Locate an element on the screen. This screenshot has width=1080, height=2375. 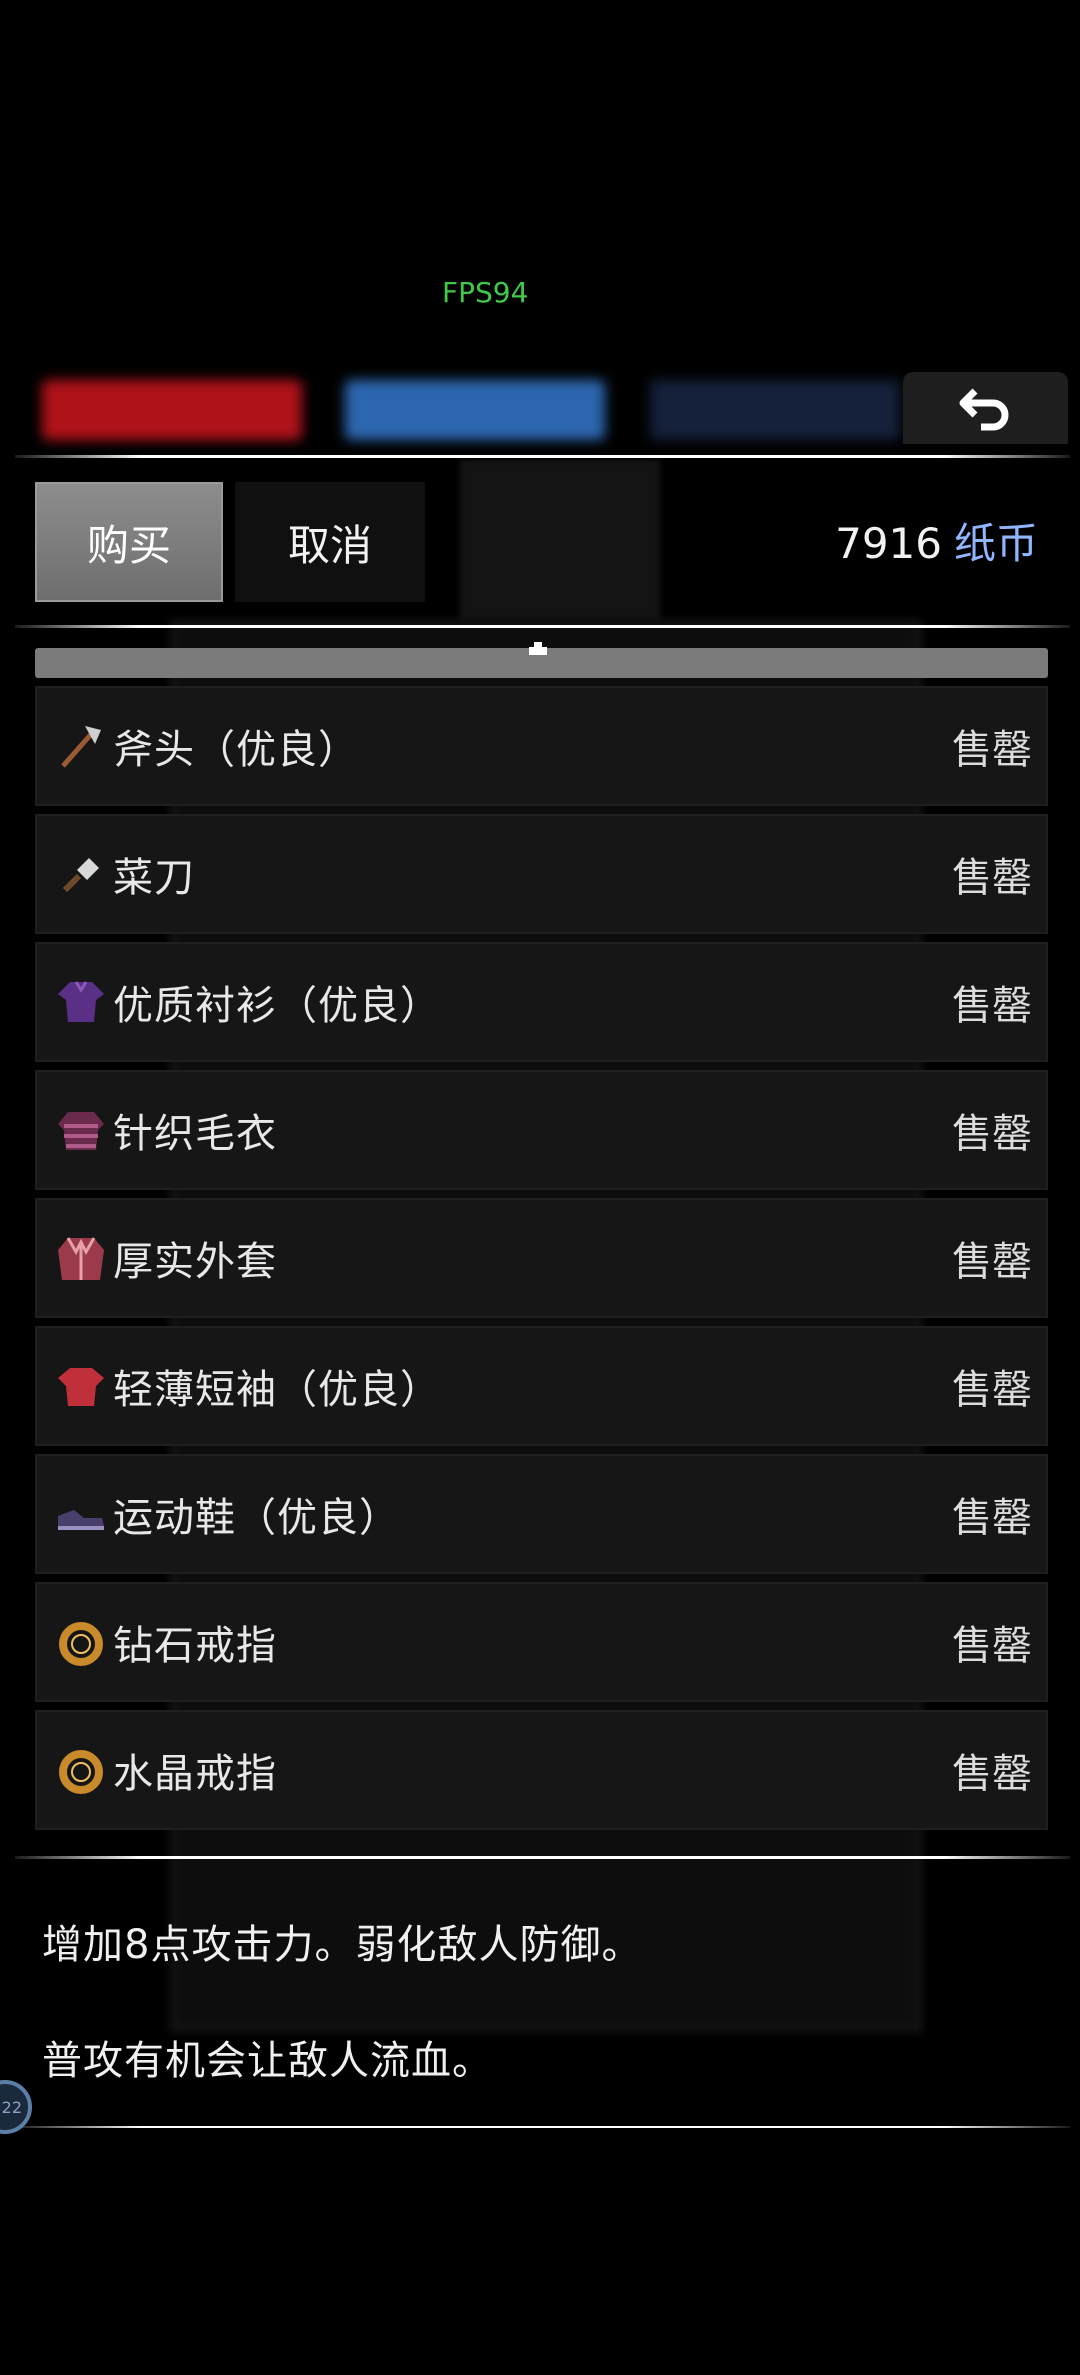
shop-item-row: 优质衬衫（优良） 售罄 is located at coordinates (541, 1002).